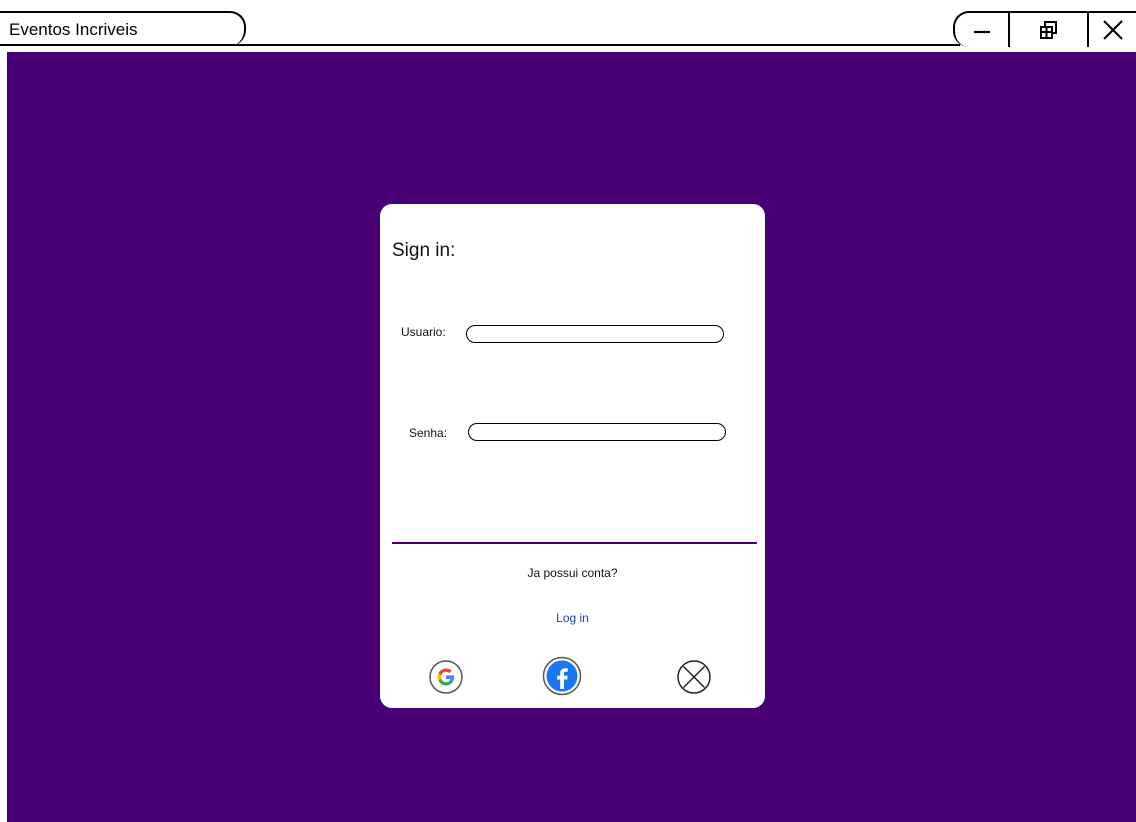 This screenshot has height=822, width=1136. I want to click on cancel-circle-icon, so click(694, 677).